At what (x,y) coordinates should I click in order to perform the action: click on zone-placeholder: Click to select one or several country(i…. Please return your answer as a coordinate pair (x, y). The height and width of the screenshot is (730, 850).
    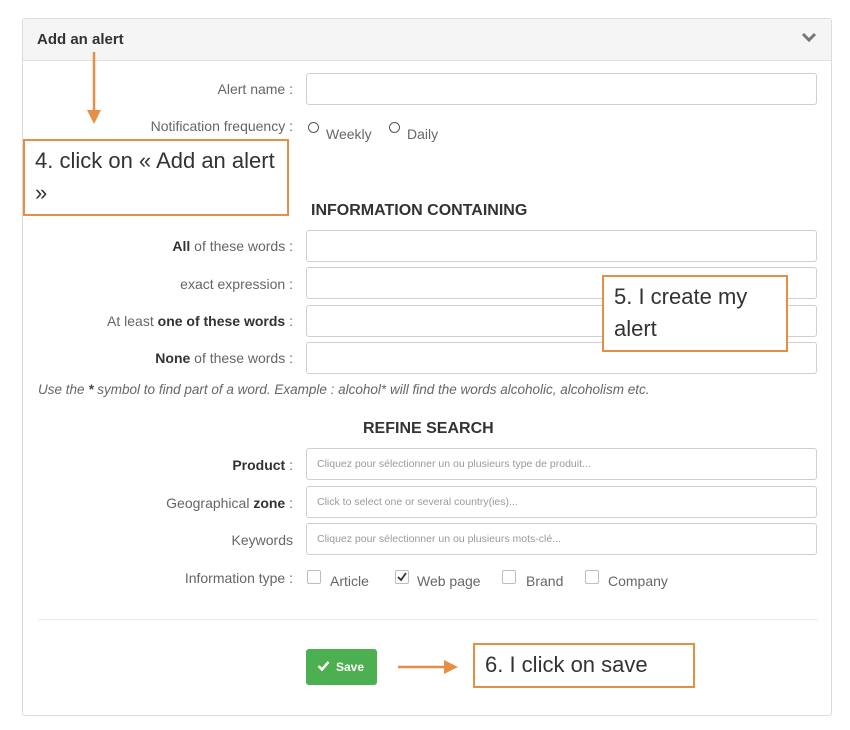
    Looking at the image, I should click on (417, 502).